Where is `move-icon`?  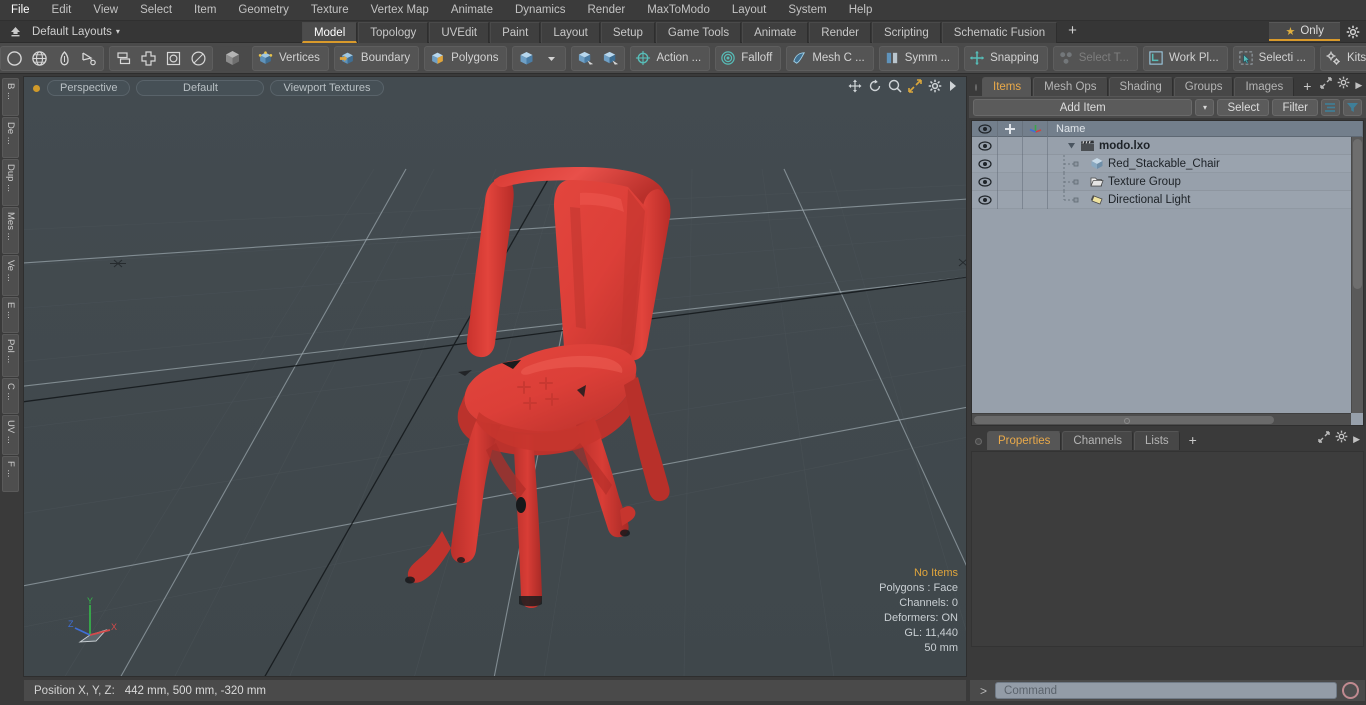 move-icon is located at coordinates (148, 58).